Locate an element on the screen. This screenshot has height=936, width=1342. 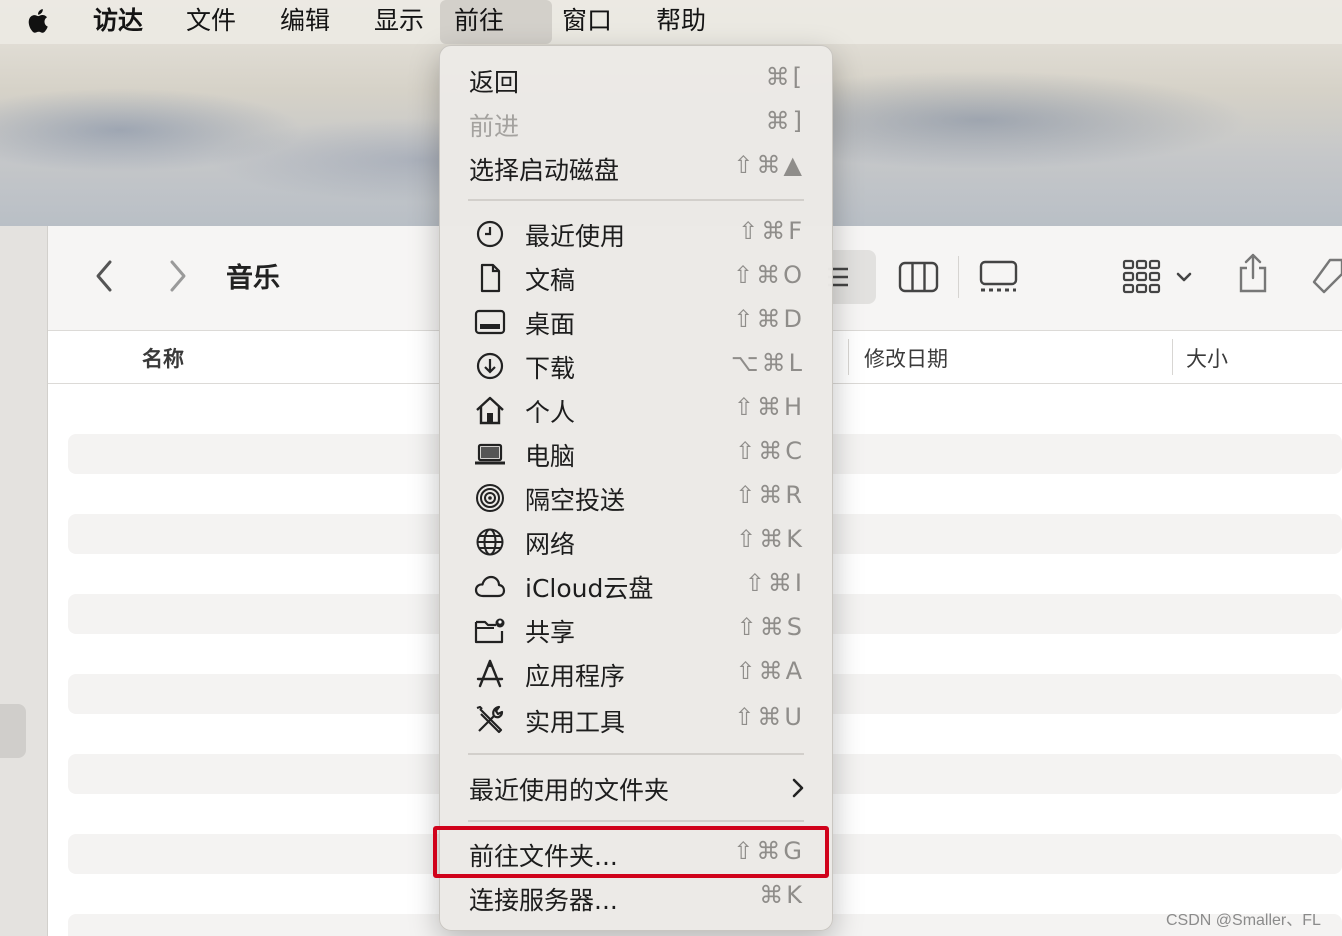
menu-item-connect-server: 连接服务器... ⌘K is located at coordinates (636, 898).